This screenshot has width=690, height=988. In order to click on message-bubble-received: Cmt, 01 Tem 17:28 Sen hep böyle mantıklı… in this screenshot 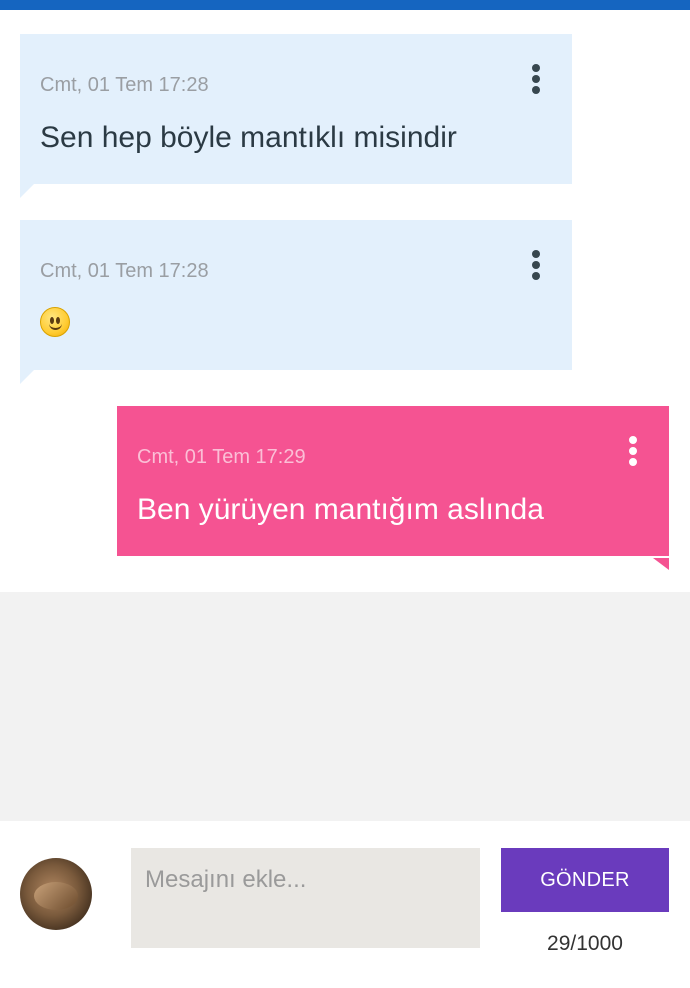, I will do `click(296, 116)`.